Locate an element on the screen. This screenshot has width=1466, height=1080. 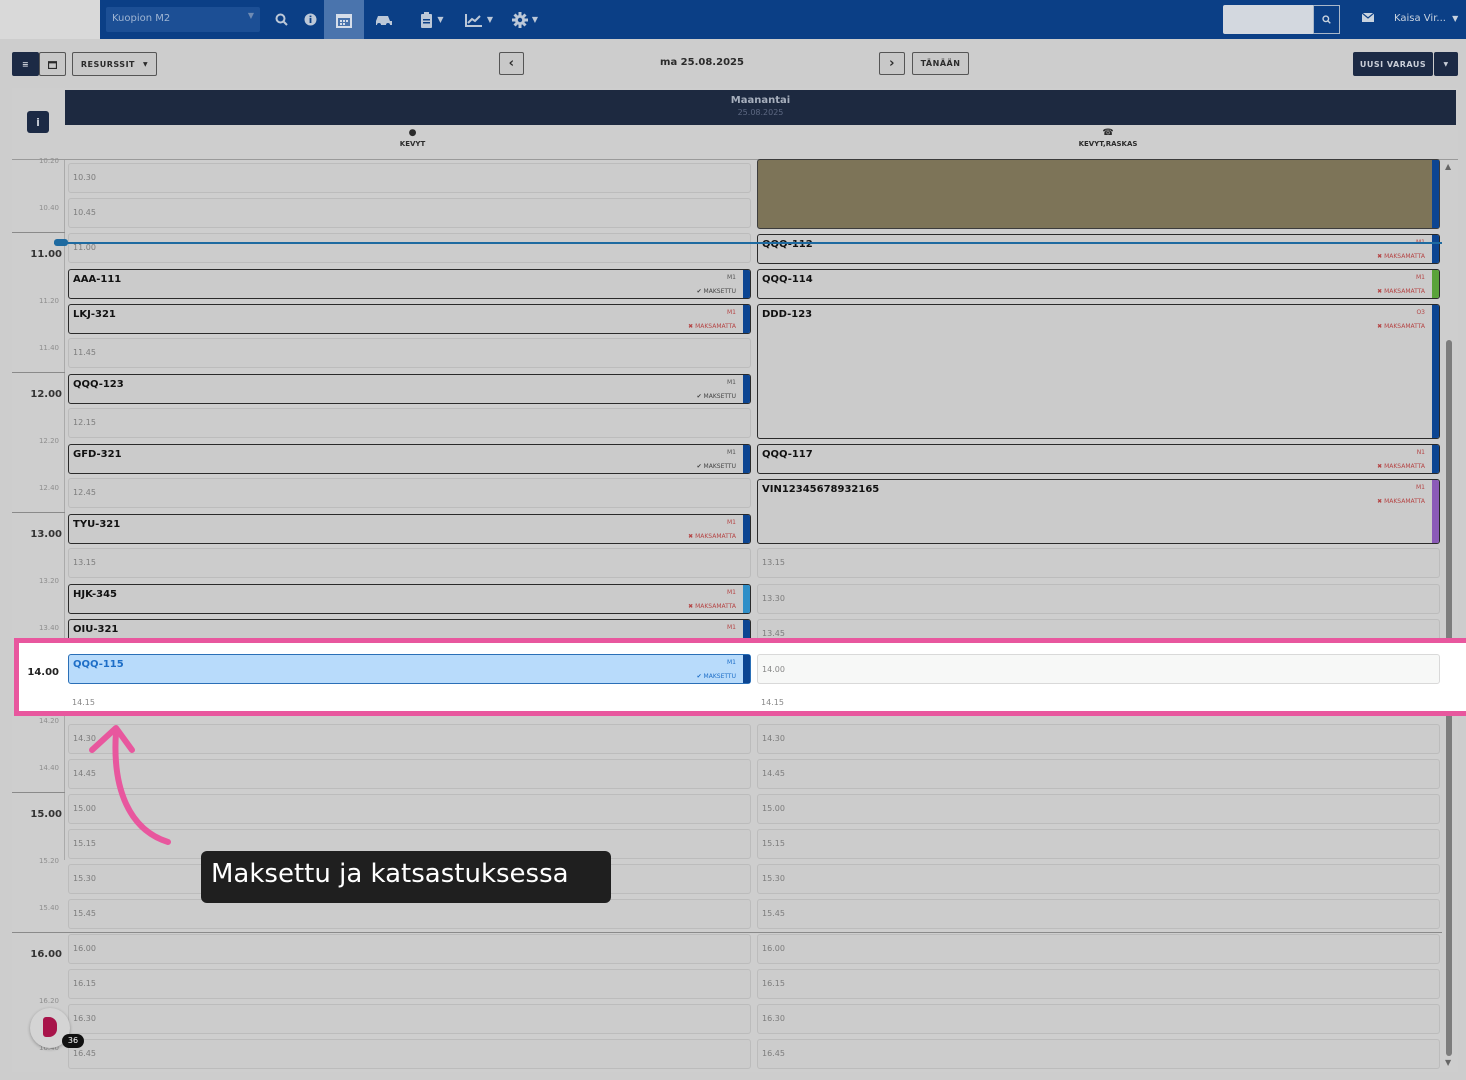
booking-card: AAA-111 M1 ✔ MAKSETTU is located at coordinates (409, 284).